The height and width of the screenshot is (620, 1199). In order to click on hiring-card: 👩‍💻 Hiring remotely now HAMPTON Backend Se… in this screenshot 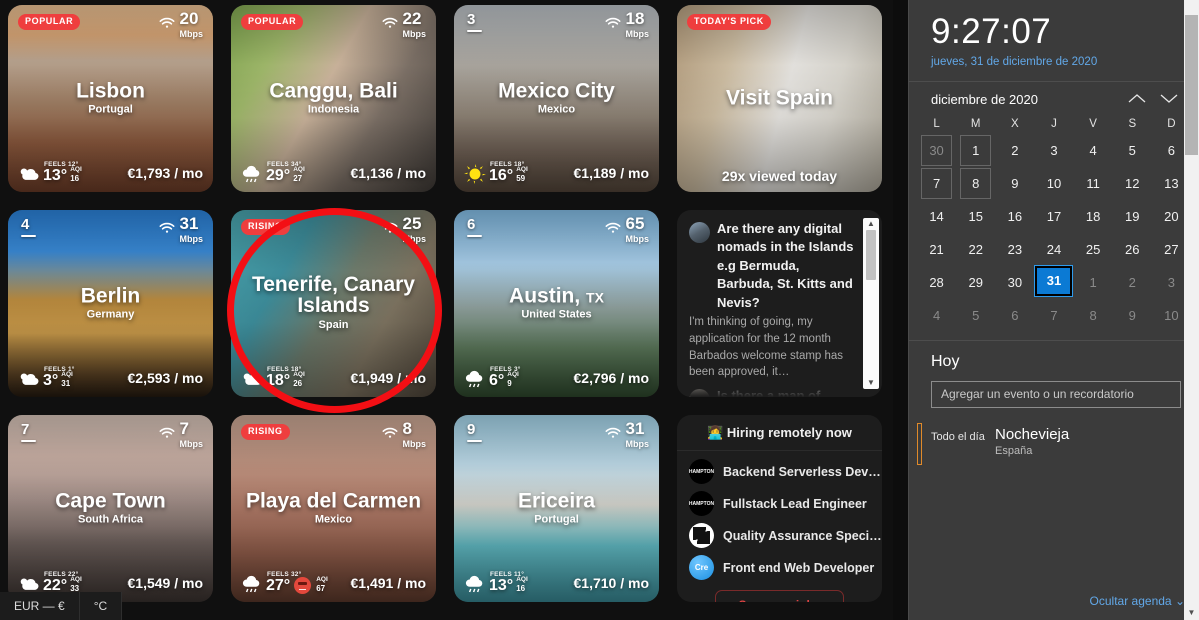, I will do `click(779, 508)`.